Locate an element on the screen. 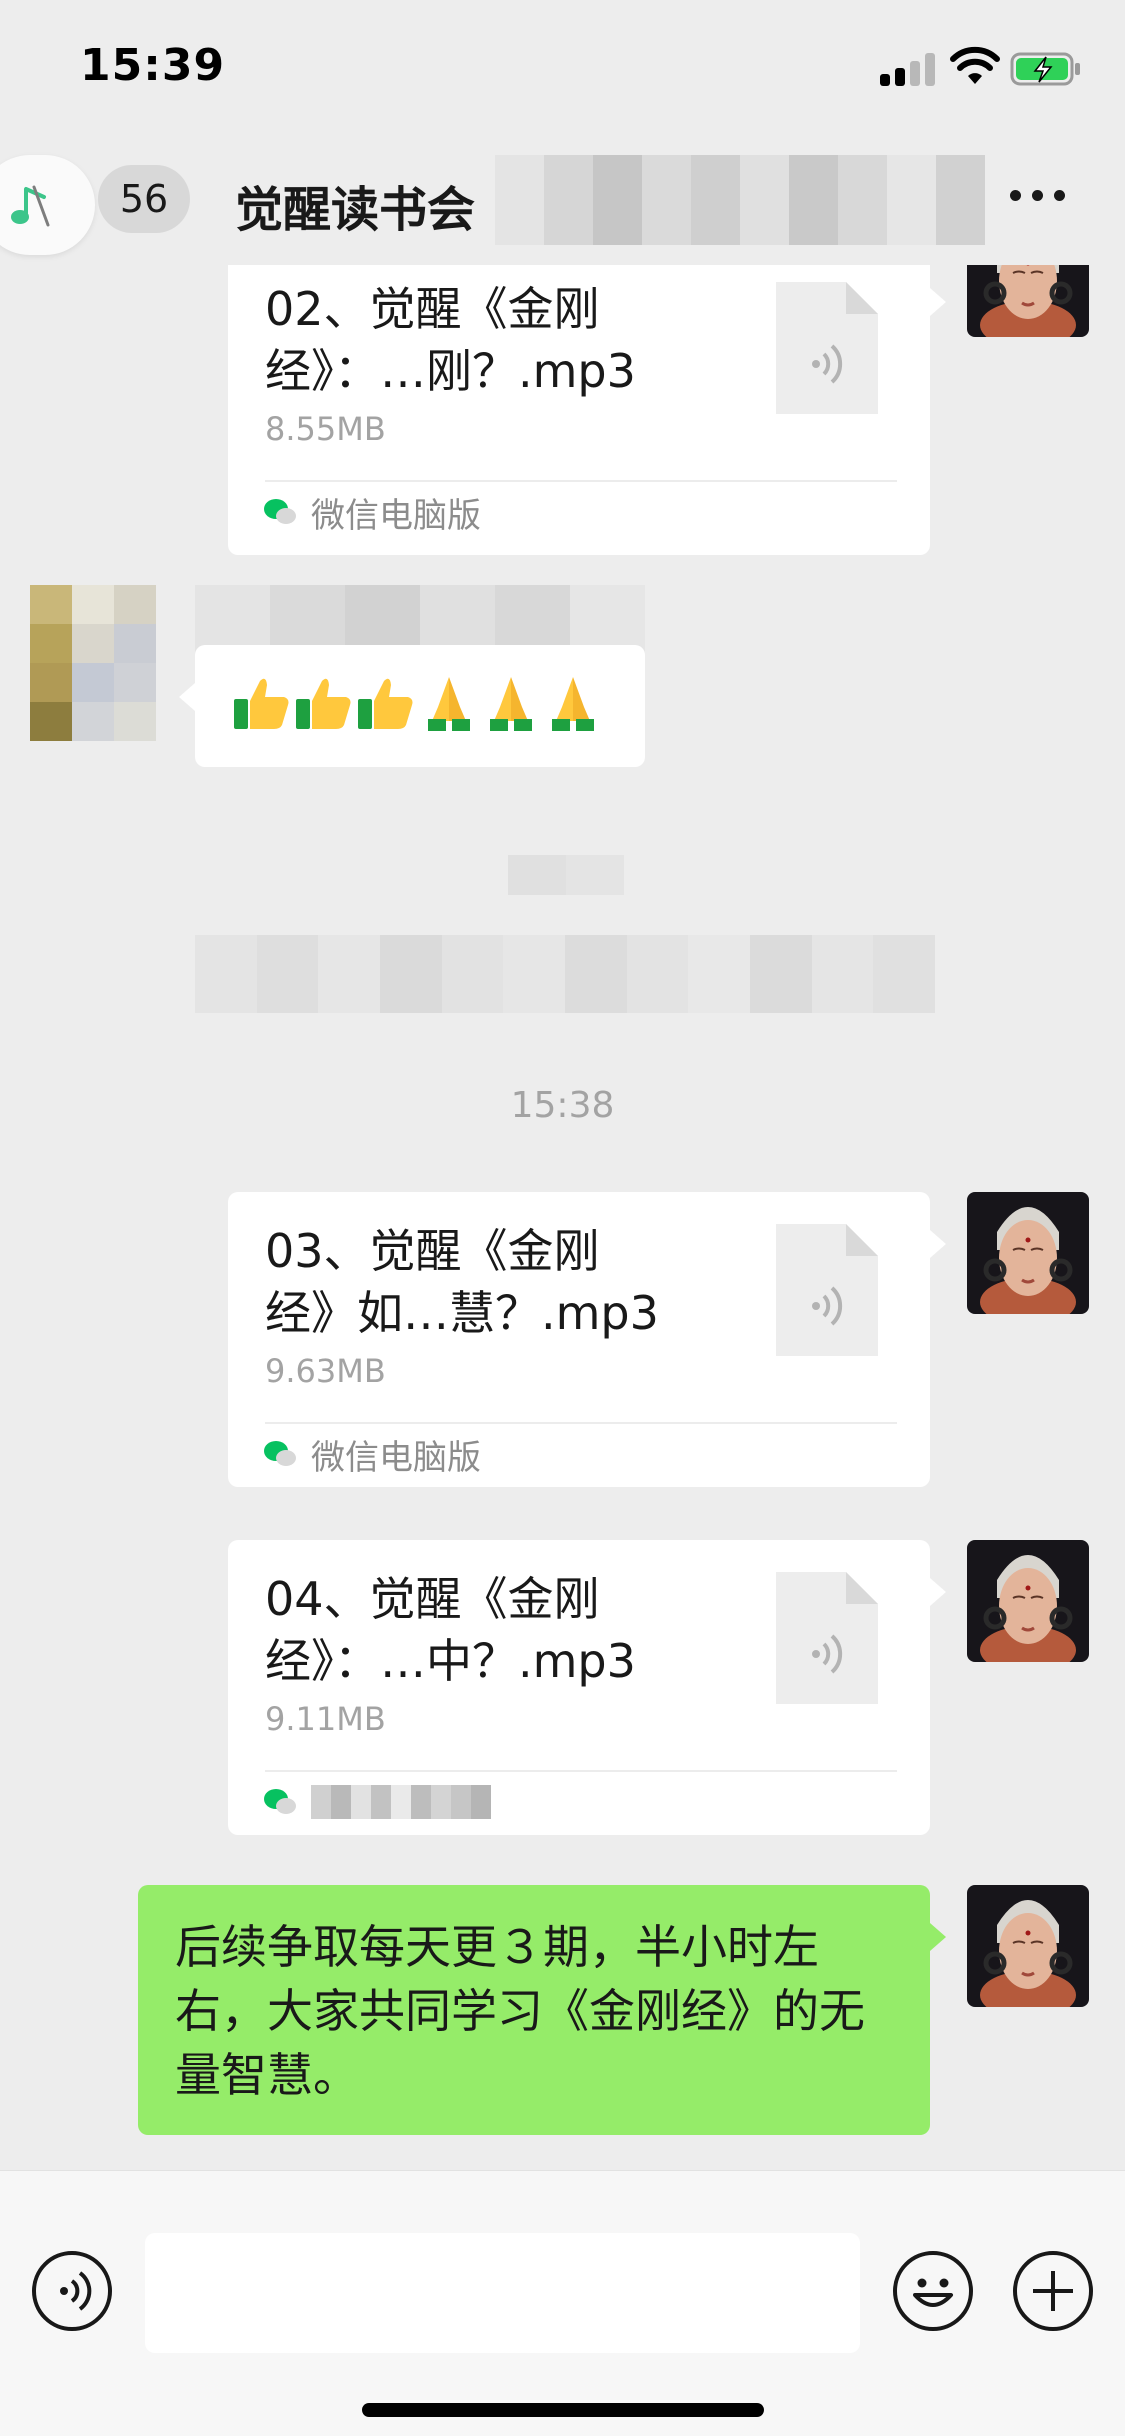 The height and width of the screenshot is (2436, 1125). voice-input-button is located at coordinates (72, 2291).